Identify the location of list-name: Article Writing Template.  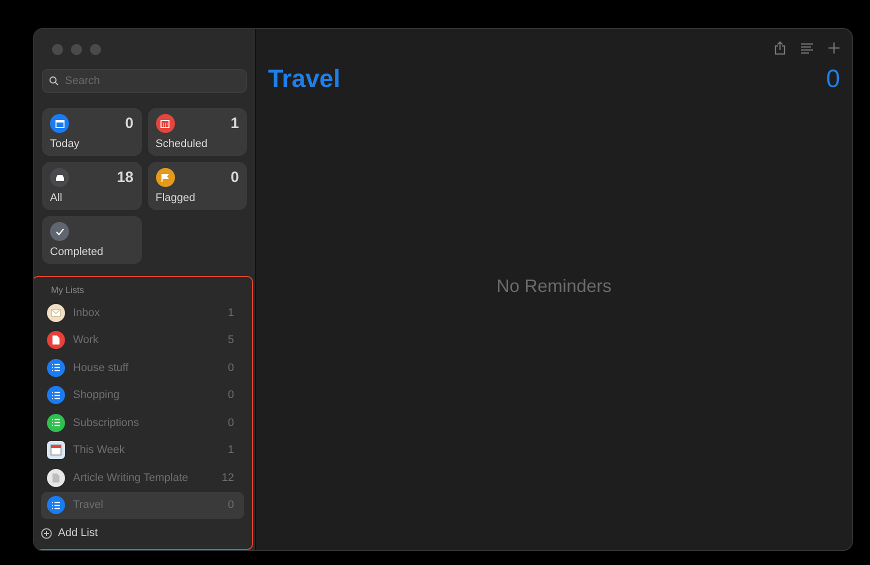
(131, 478).